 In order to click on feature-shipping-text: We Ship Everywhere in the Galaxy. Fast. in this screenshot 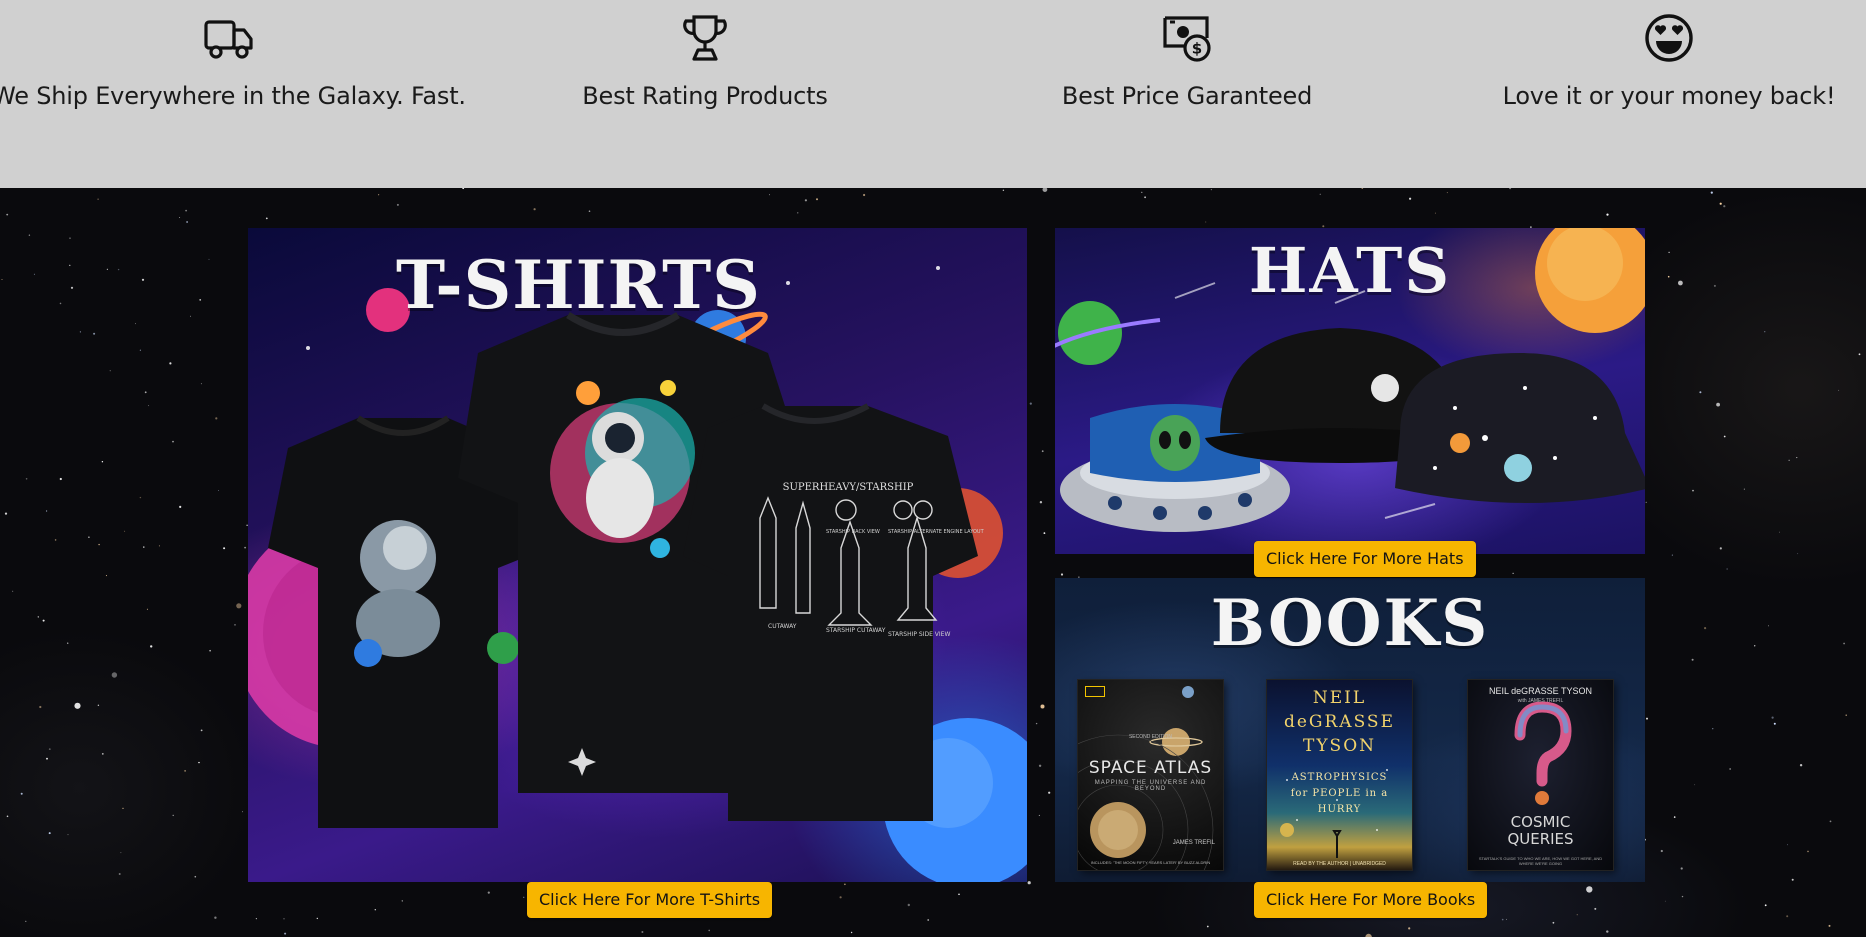, I will do `click(233, 96)`.